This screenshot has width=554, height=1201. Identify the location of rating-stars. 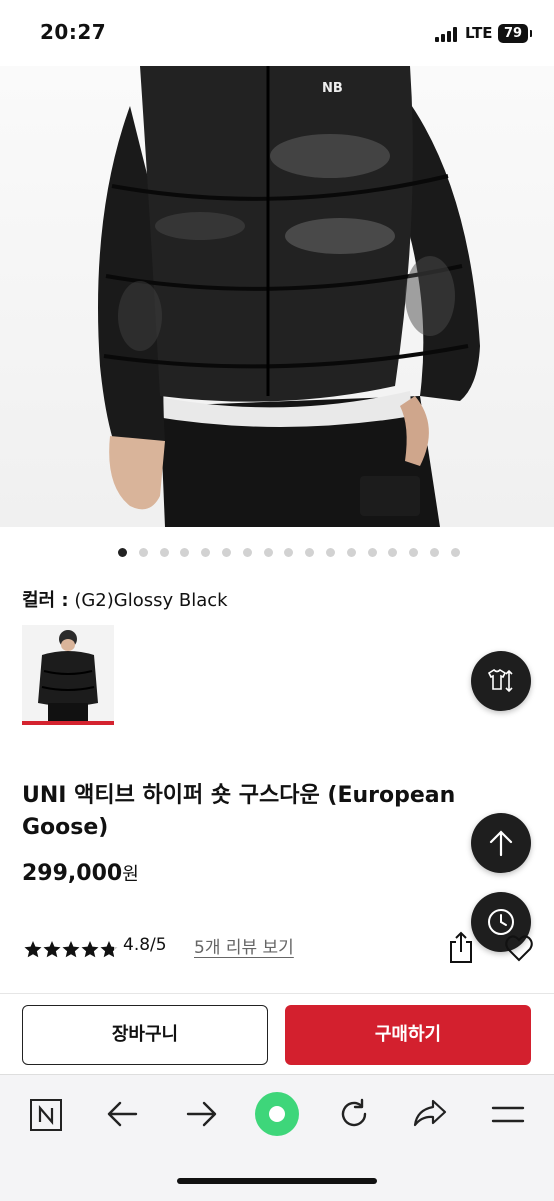
(71, 949).